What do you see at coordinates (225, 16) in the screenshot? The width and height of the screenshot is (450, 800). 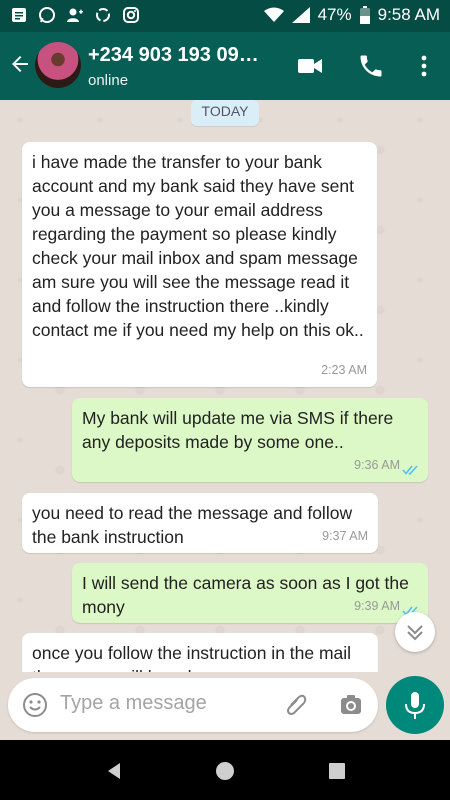 I see `status-bar: 47% 9:58 AM` at bounding box center [225, 16].